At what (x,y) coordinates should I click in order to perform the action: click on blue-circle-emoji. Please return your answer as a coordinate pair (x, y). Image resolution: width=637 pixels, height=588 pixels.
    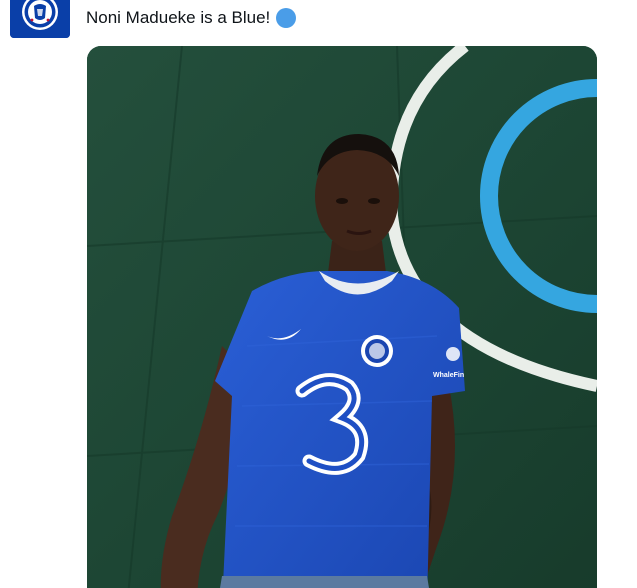
    Looking at the image, I should click on (286, 18).